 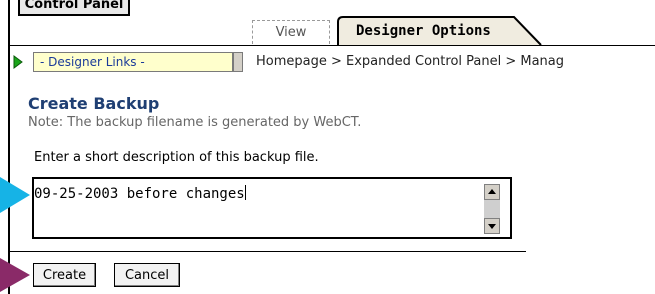 I want to click on scroll-track, so click(x=492, y=209).